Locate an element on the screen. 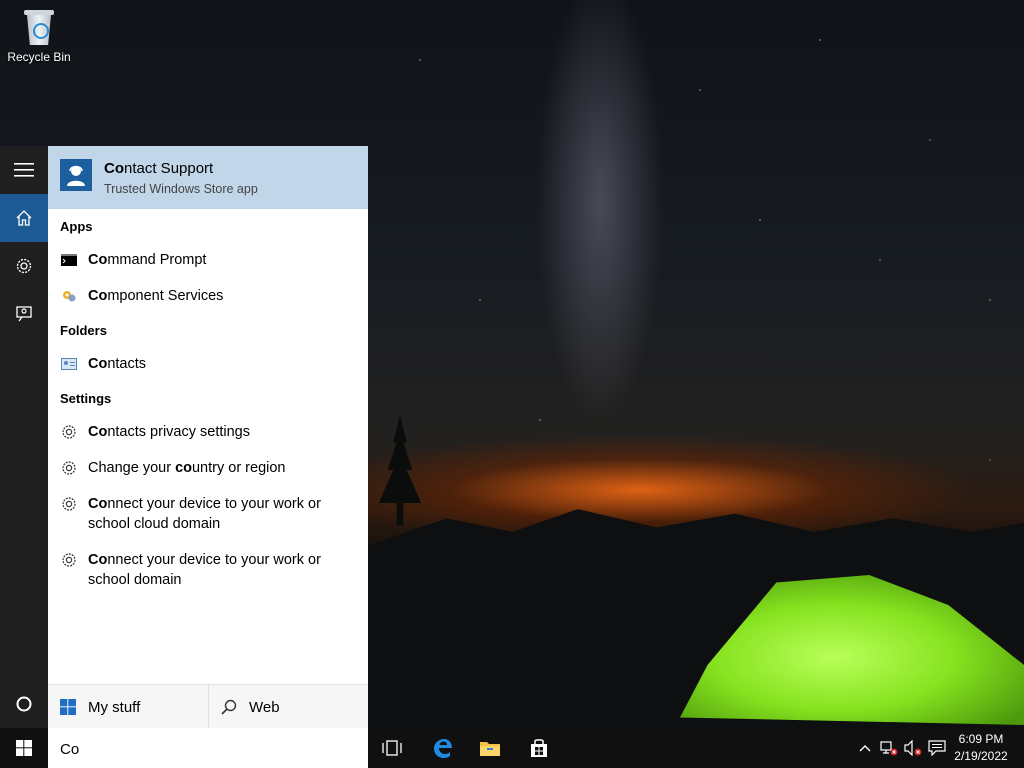  component-services-icon is located at coordinates (69, 296).